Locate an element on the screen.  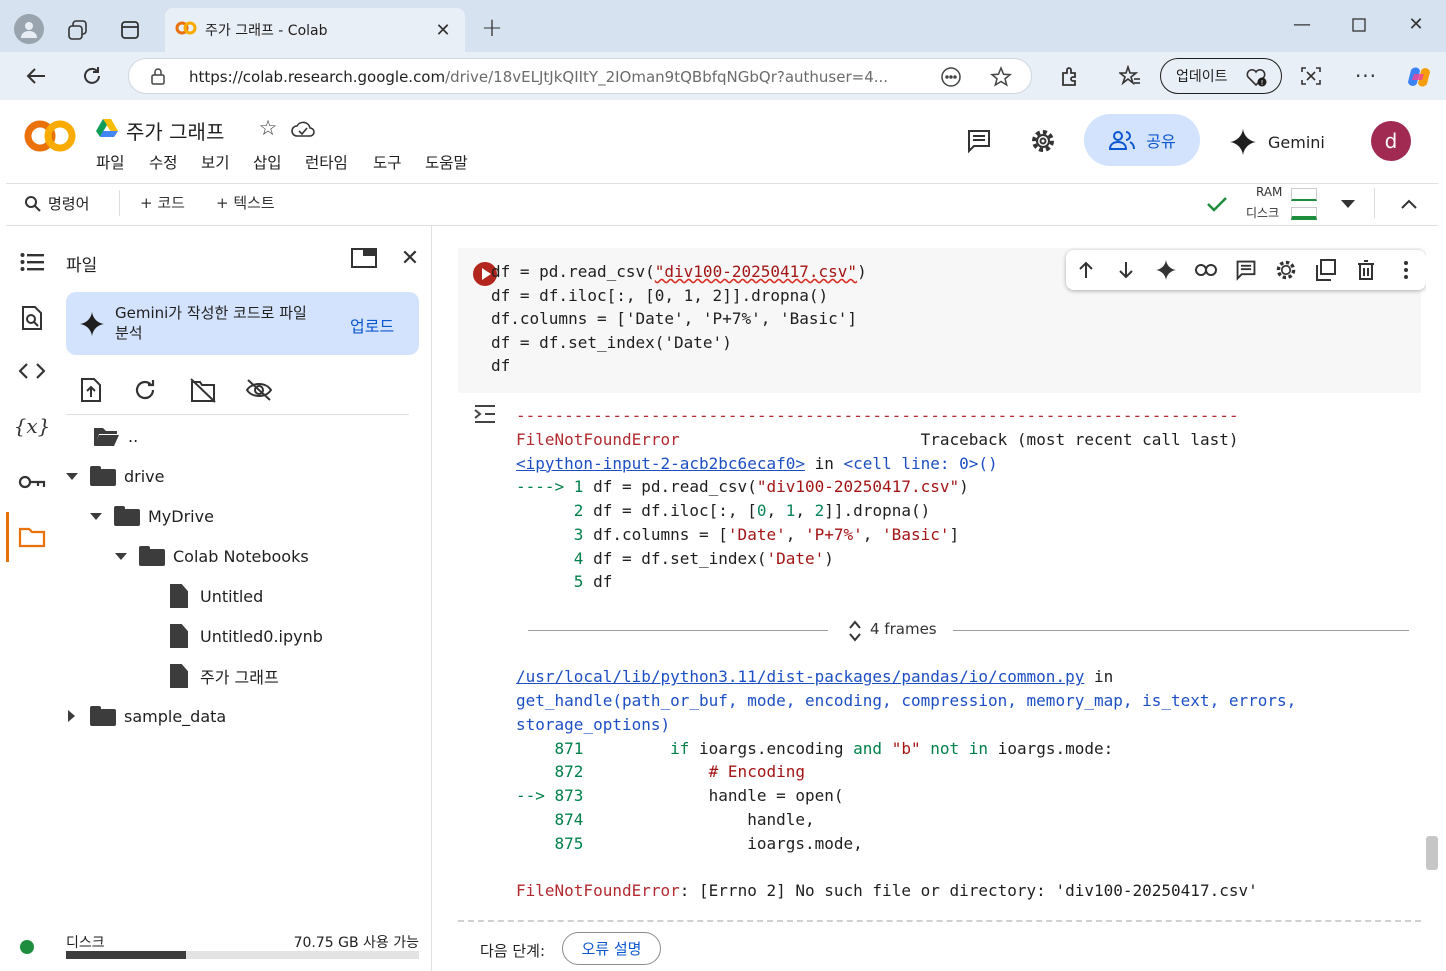
menu-edit: 수정 is located at coordinates (163, 162).